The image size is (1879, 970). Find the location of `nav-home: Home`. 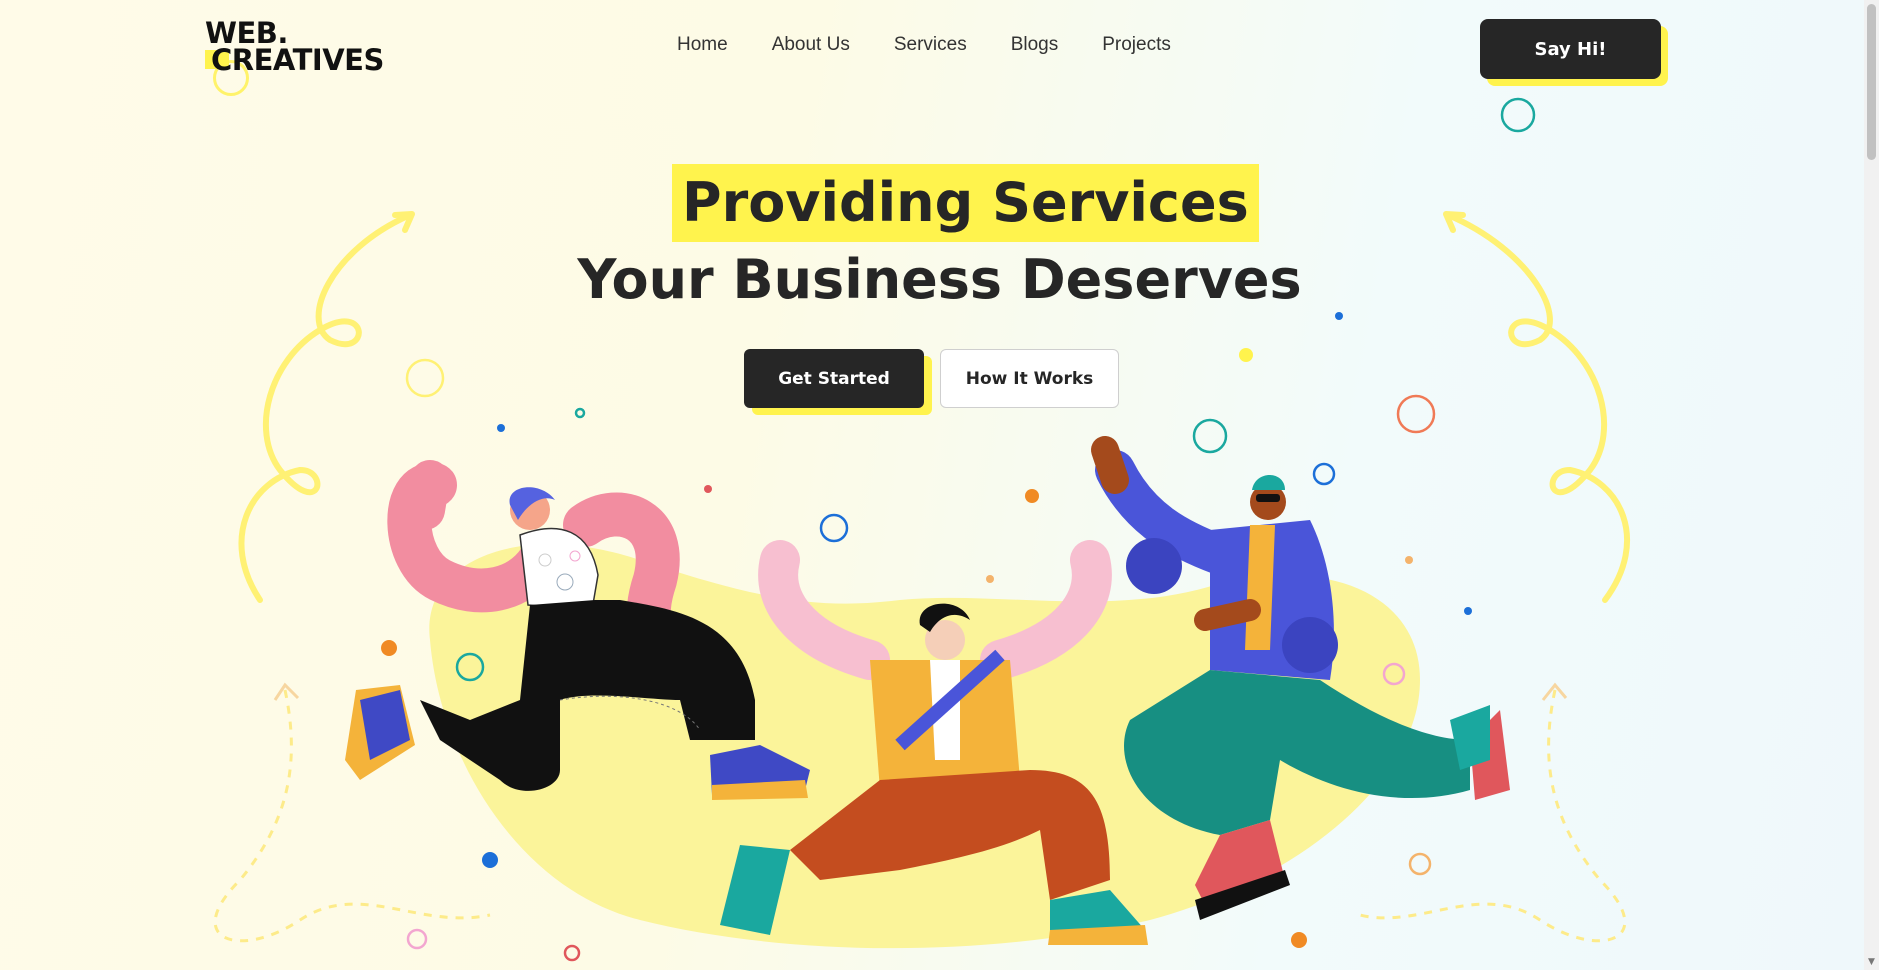

nav-home: Home is located at coordinates (702, 45).